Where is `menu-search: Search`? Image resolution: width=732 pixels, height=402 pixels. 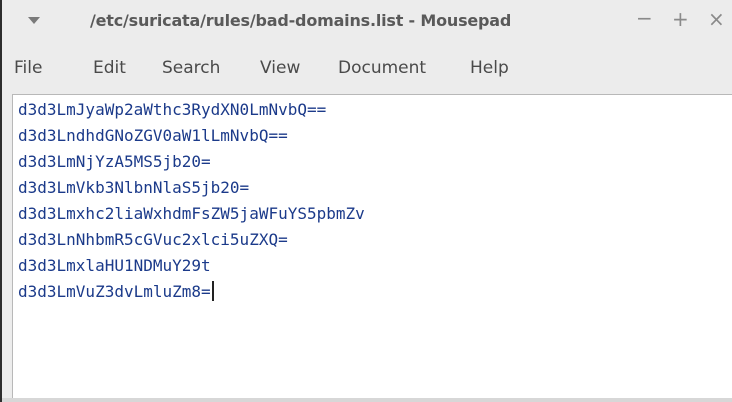
menu-search: Search is located at coordinates (191, 68).